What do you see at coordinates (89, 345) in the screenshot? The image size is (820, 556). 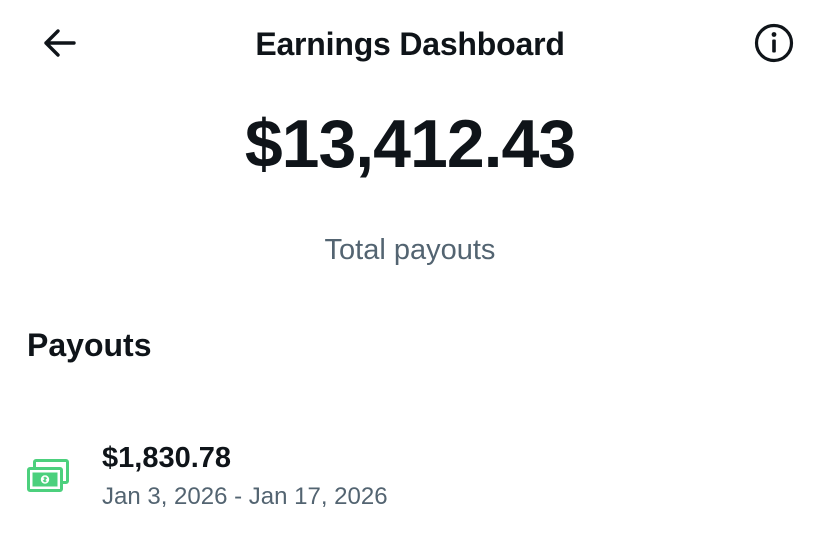 I see `payouts-heading: Payouts` at bounding box center [89, 345].